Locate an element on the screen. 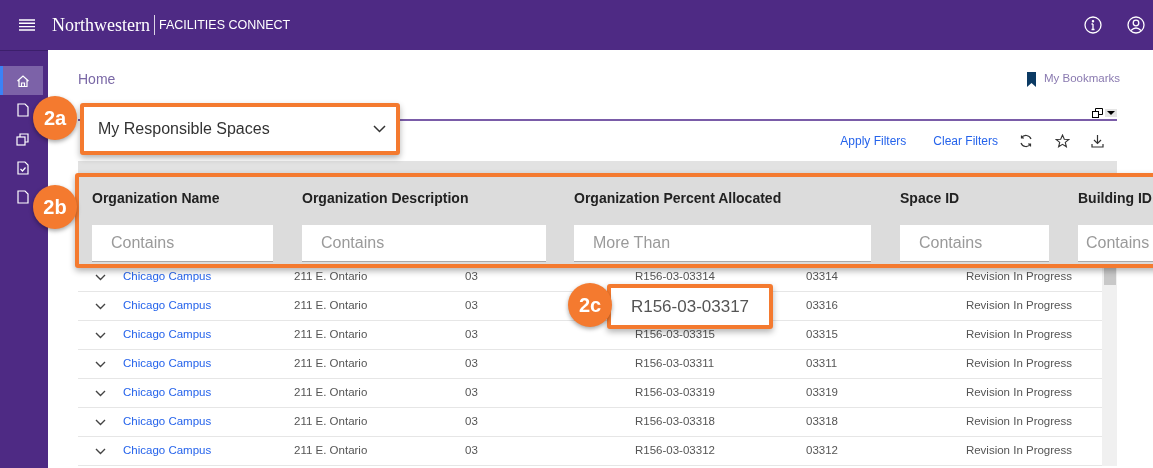 This screenshot has width=1153, height=468. table-cell: 03318 is located at coordinates (822, 421).